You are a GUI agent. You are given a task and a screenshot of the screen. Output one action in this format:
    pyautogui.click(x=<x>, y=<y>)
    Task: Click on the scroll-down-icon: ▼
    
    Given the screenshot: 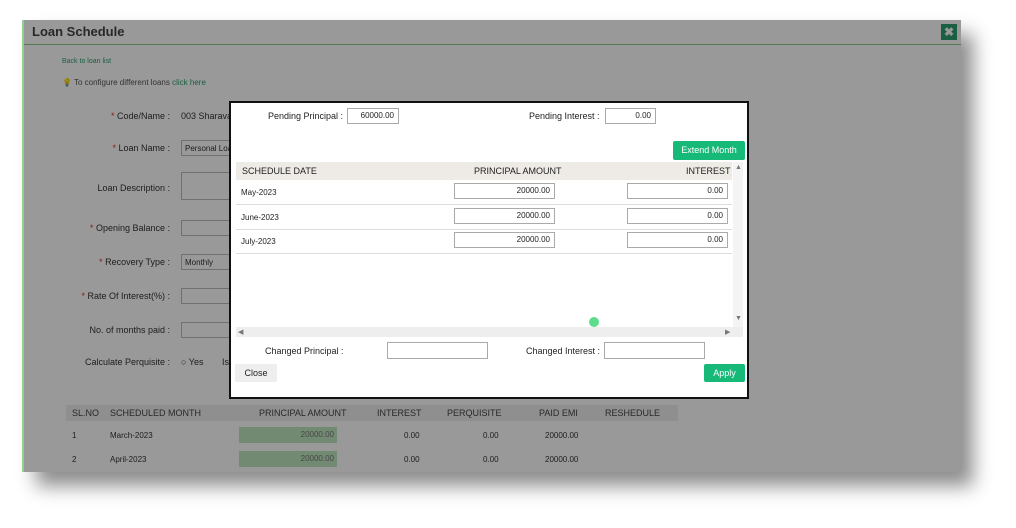 What is the action you would take?
    pyautogui.click(x=738, y=318)
    